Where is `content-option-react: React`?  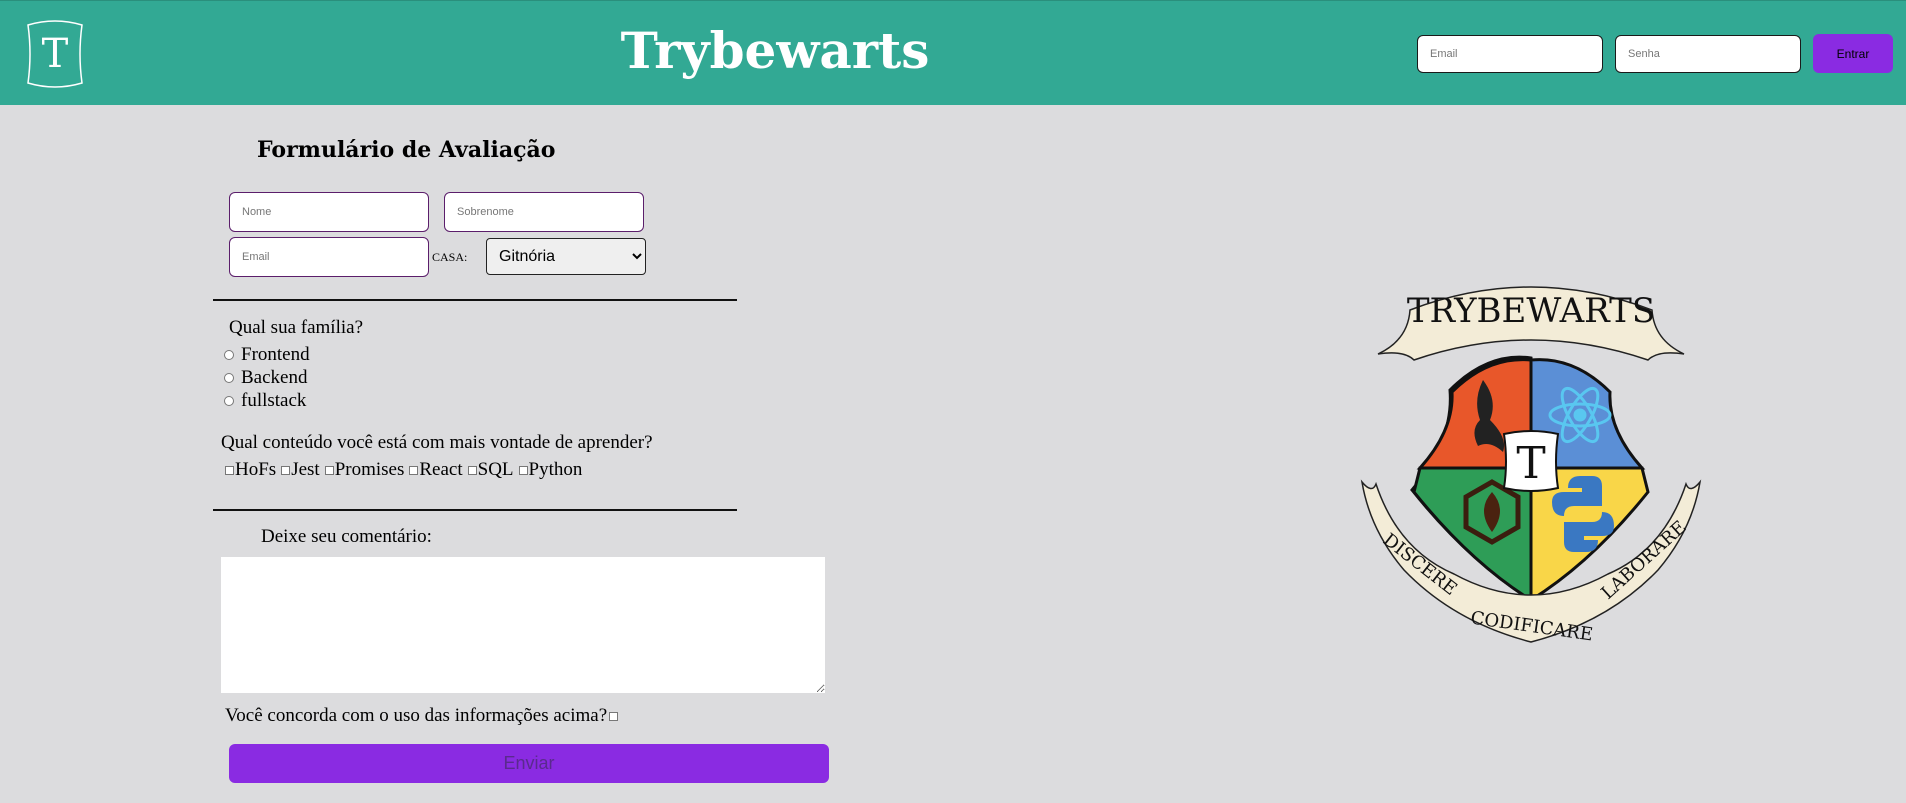 content-option-react: React is located at coordinates (436, 470).